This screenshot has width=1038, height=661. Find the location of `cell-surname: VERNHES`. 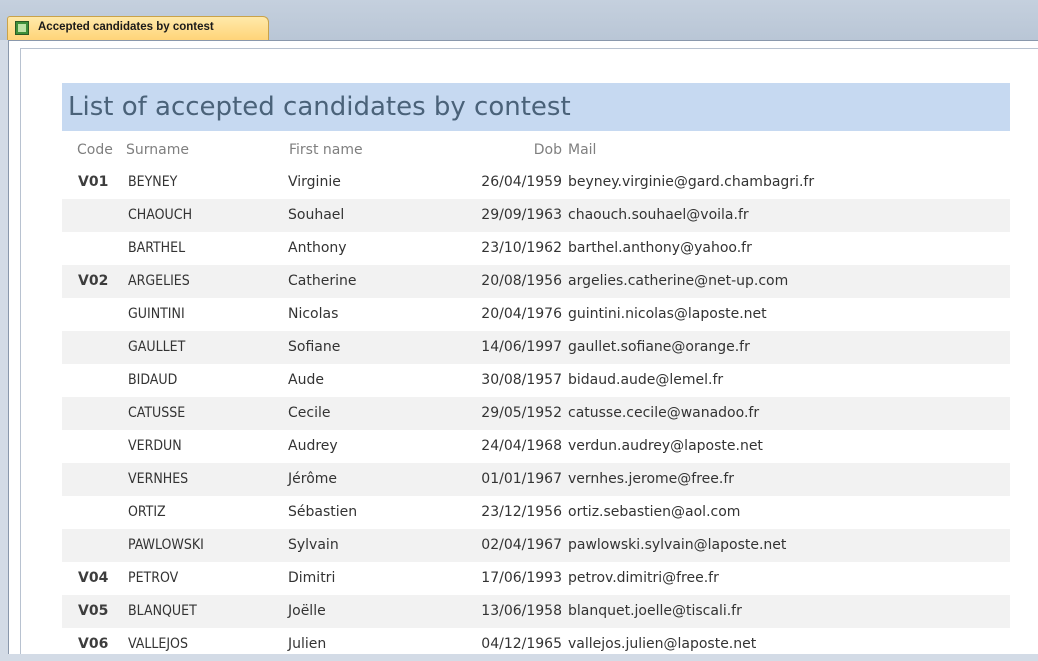

cell-surname: VERNHES is located at coordinates (158, 479).